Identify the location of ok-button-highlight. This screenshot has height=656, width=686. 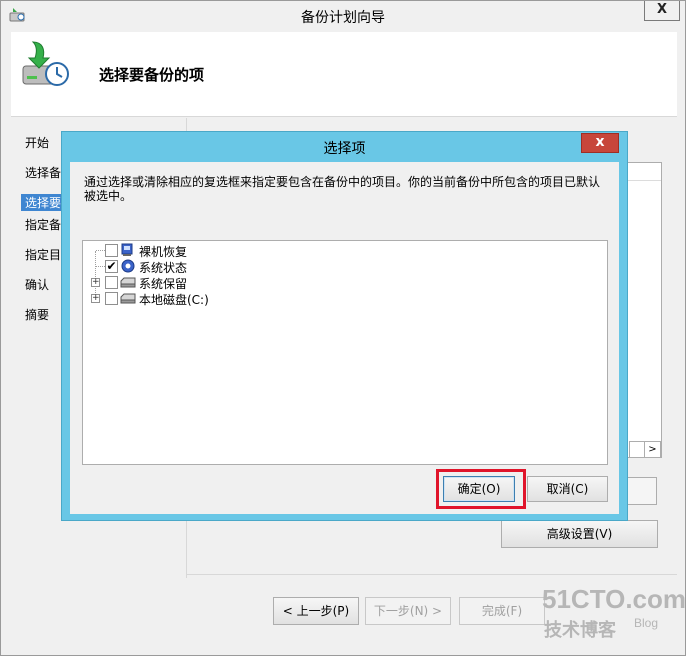
(481, 489).